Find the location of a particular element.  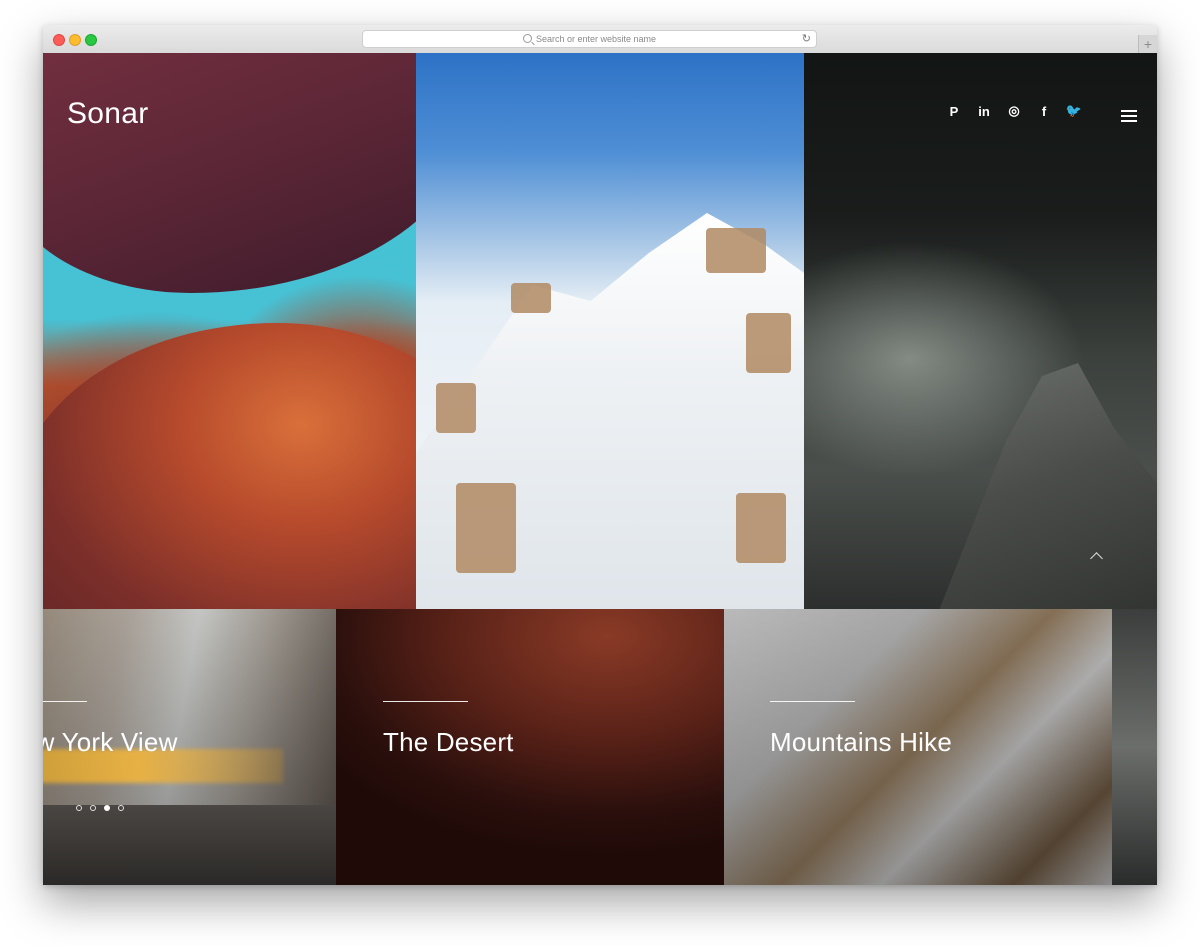

linkedin-icon: in is located at coordinates (984, 111).